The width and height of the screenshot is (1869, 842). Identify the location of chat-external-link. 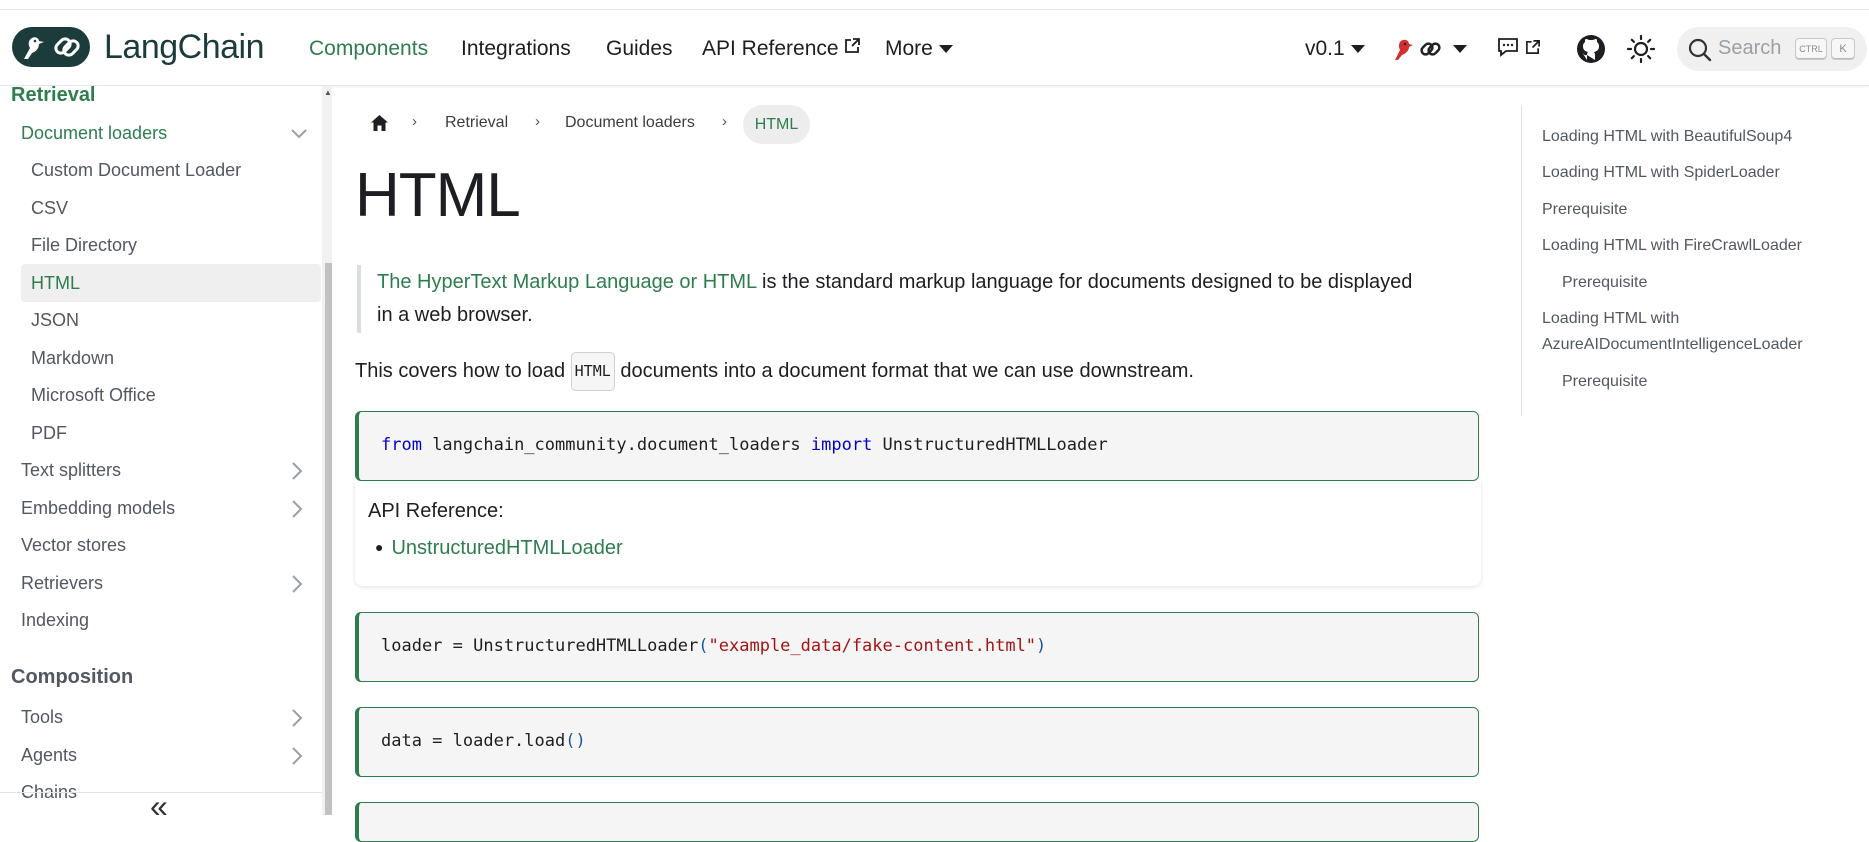
(1519, 47).